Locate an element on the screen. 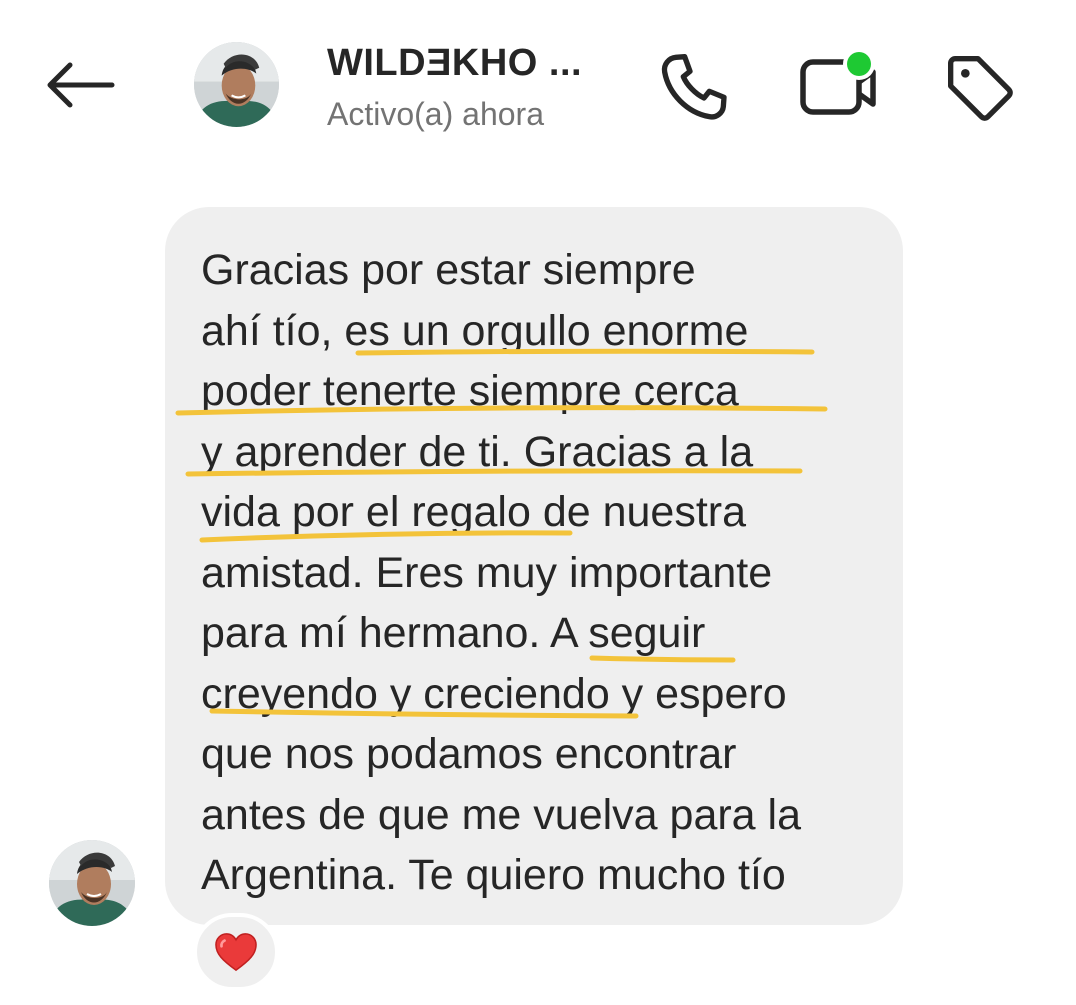 This screenshot has width=1076, height=1005. video-camera-icon is located at coordinates (838, 81).